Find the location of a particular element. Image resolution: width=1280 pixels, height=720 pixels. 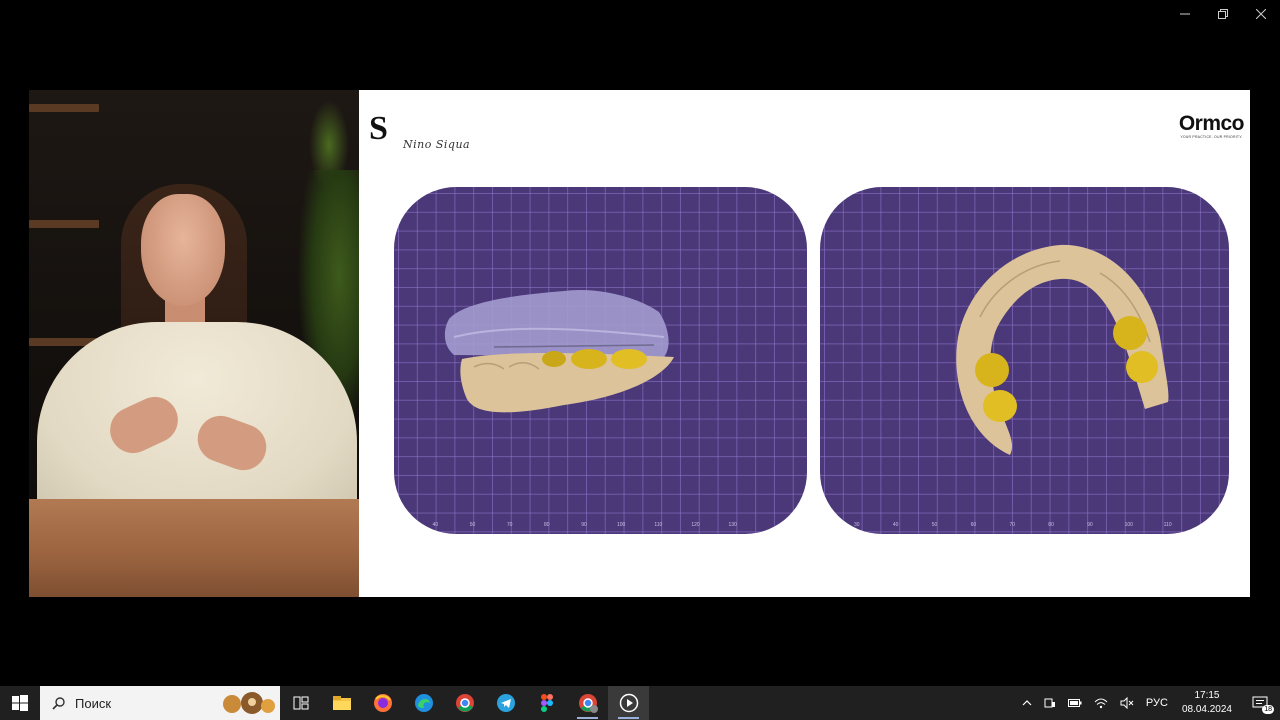

search-placeholder: Поиск is located at coordinates (93, 703).